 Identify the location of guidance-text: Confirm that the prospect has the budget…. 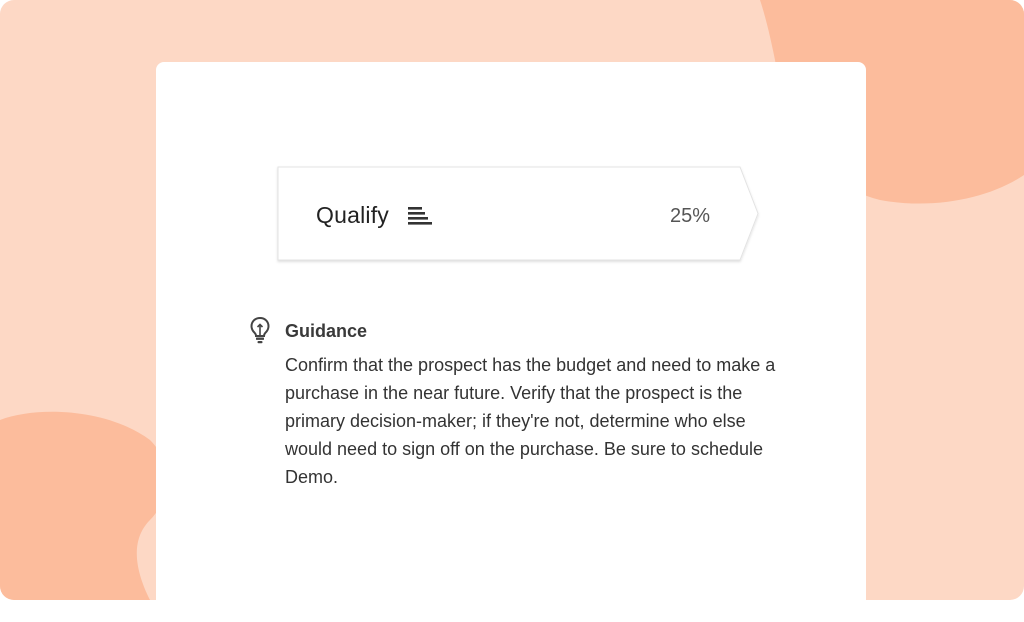
(530, 421).